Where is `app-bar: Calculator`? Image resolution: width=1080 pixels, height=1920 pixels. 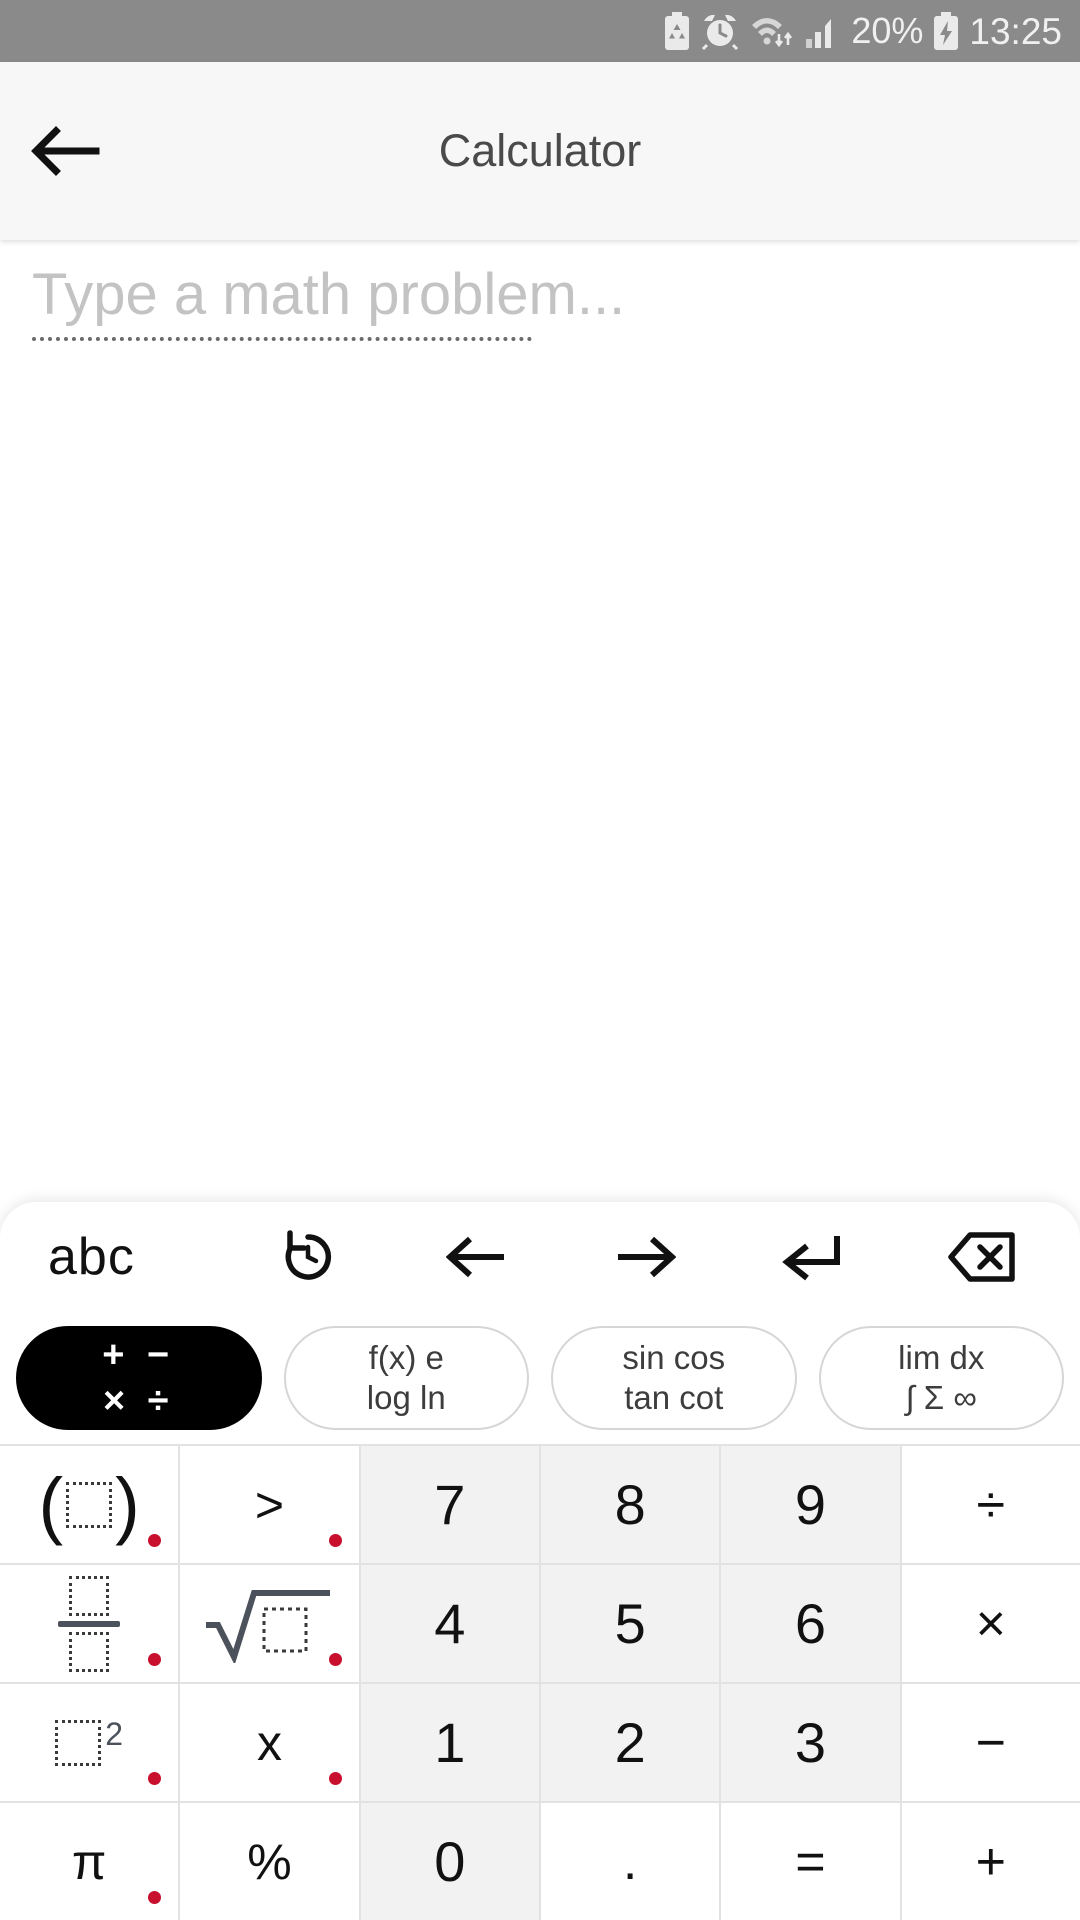 app-bar: Calculator is located at coordinates (540, 151).